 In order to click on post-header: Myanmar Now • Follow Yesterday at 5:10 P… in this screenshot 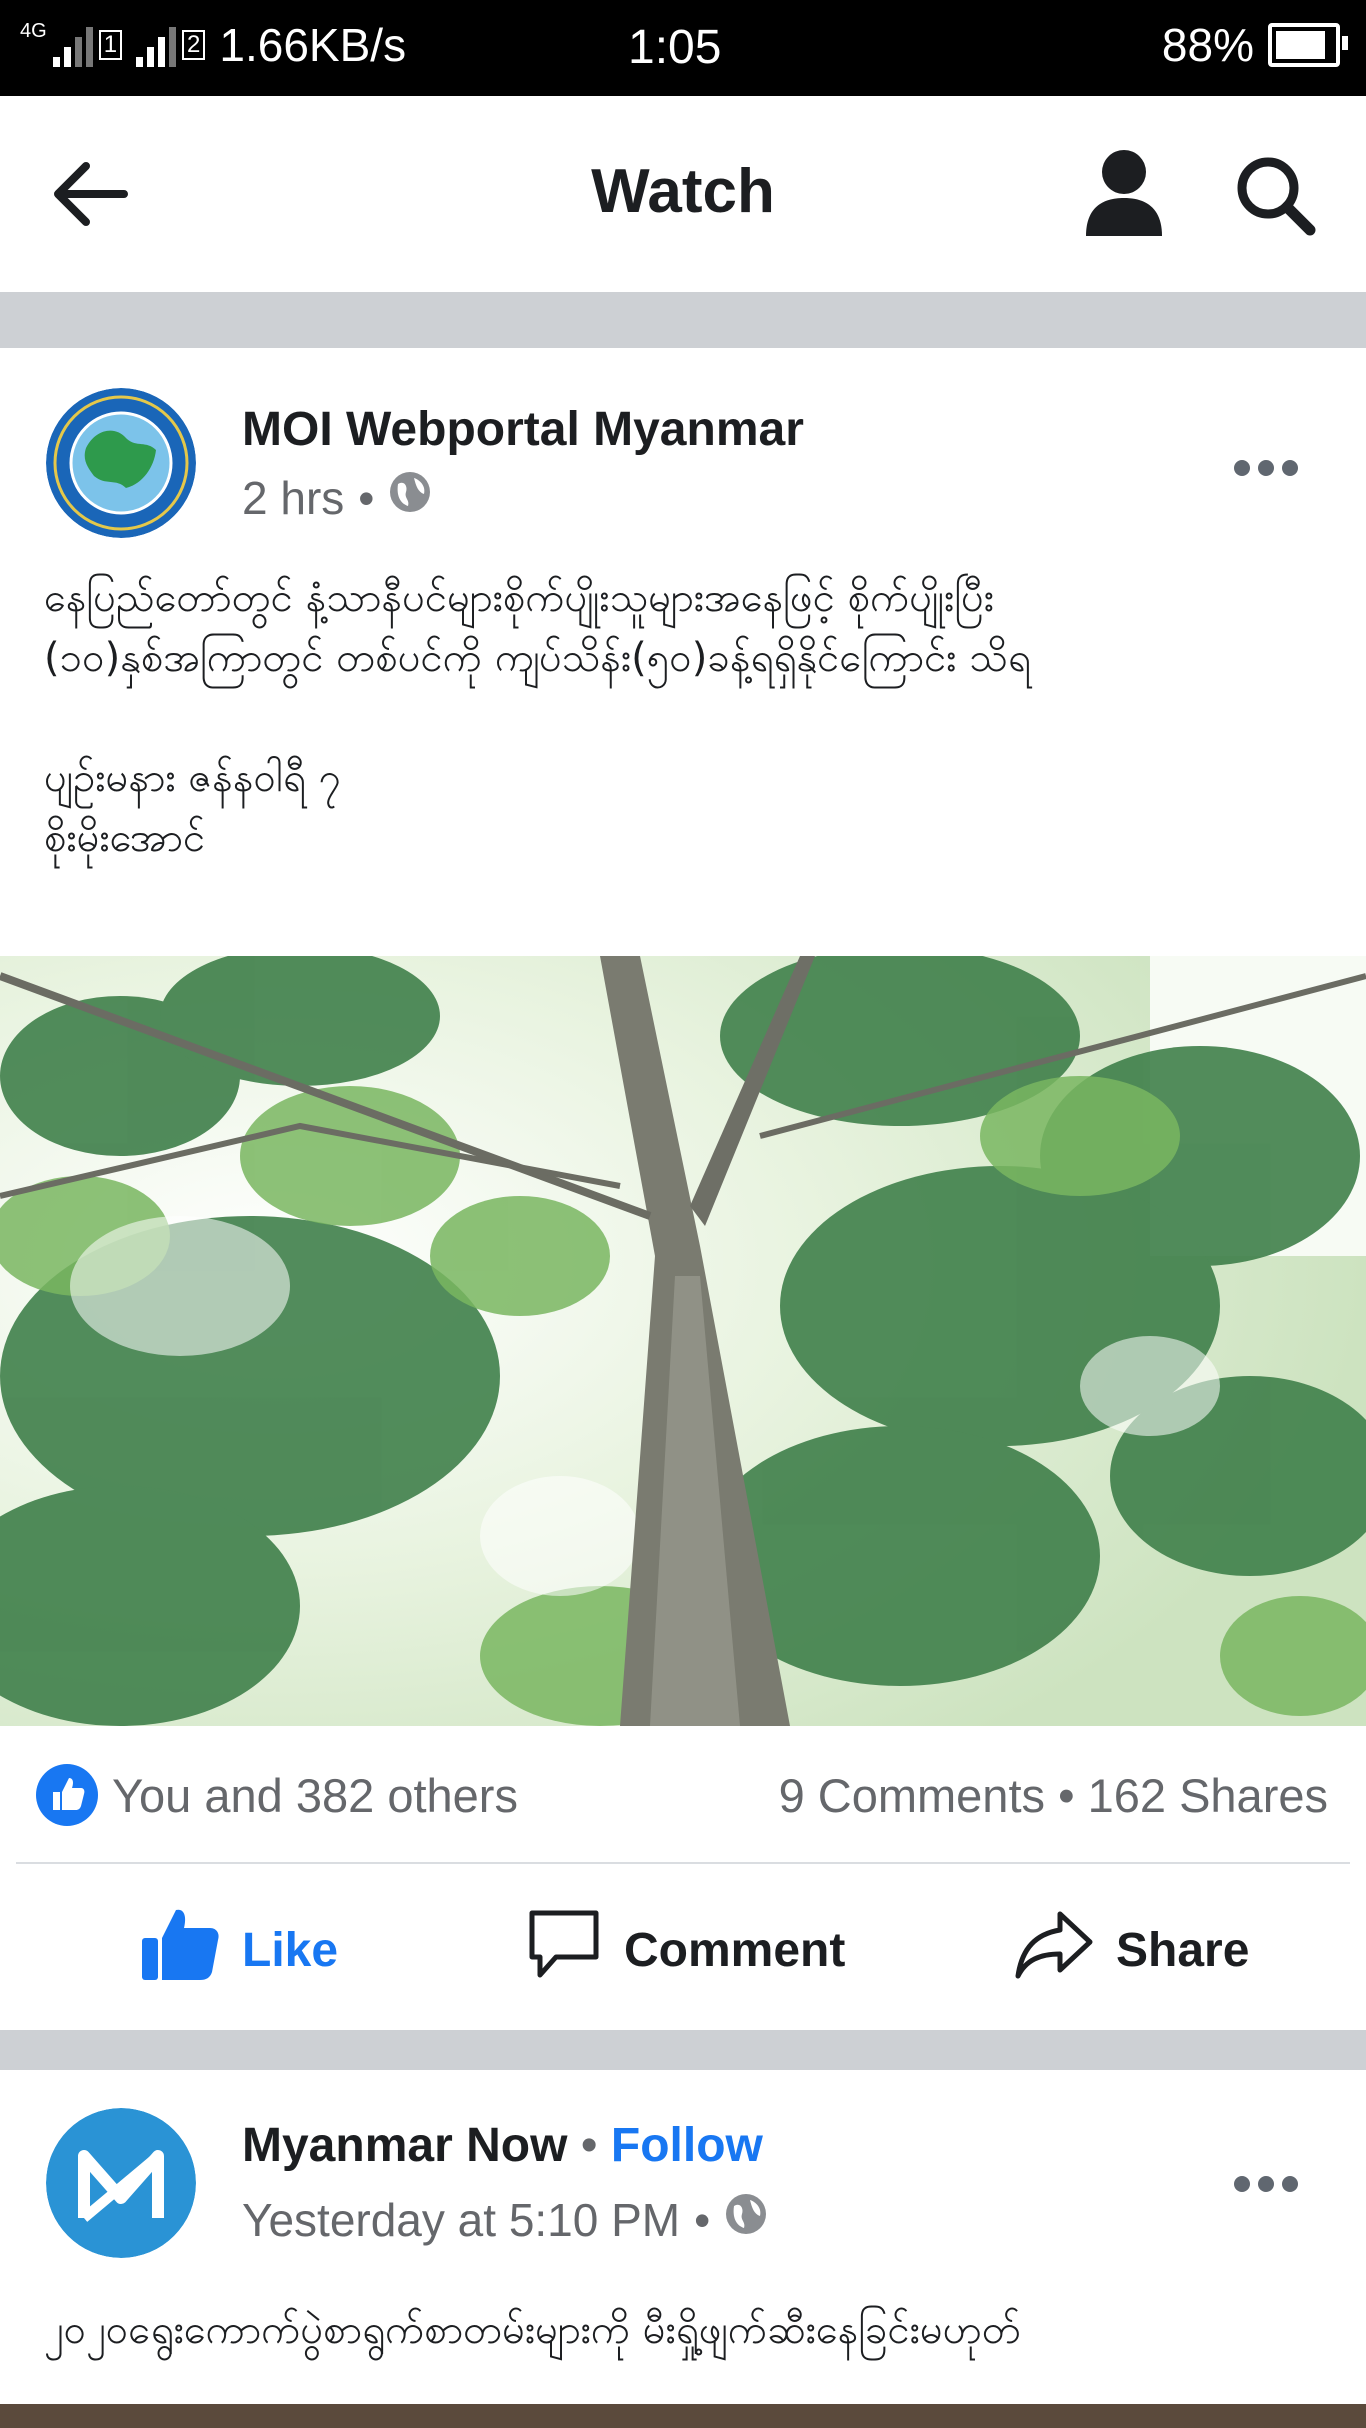, I will do `click(683, 2180)`.